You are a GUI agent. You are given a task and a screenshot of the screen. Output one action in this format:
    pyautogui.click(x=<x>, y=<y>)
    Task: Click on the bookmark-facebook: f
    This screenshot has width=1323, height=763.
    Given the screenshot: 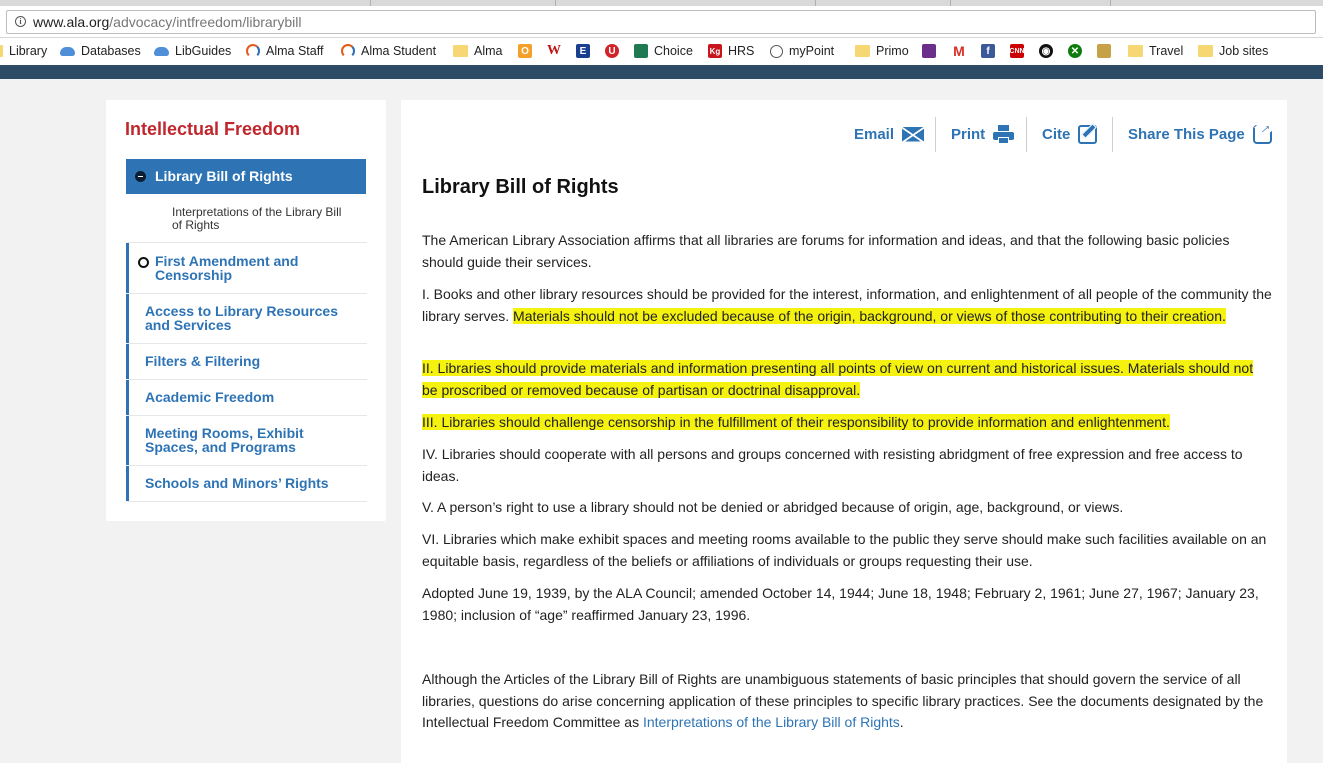 What is the action you would take?
    pyautogui.click(x=991, y=51)
    